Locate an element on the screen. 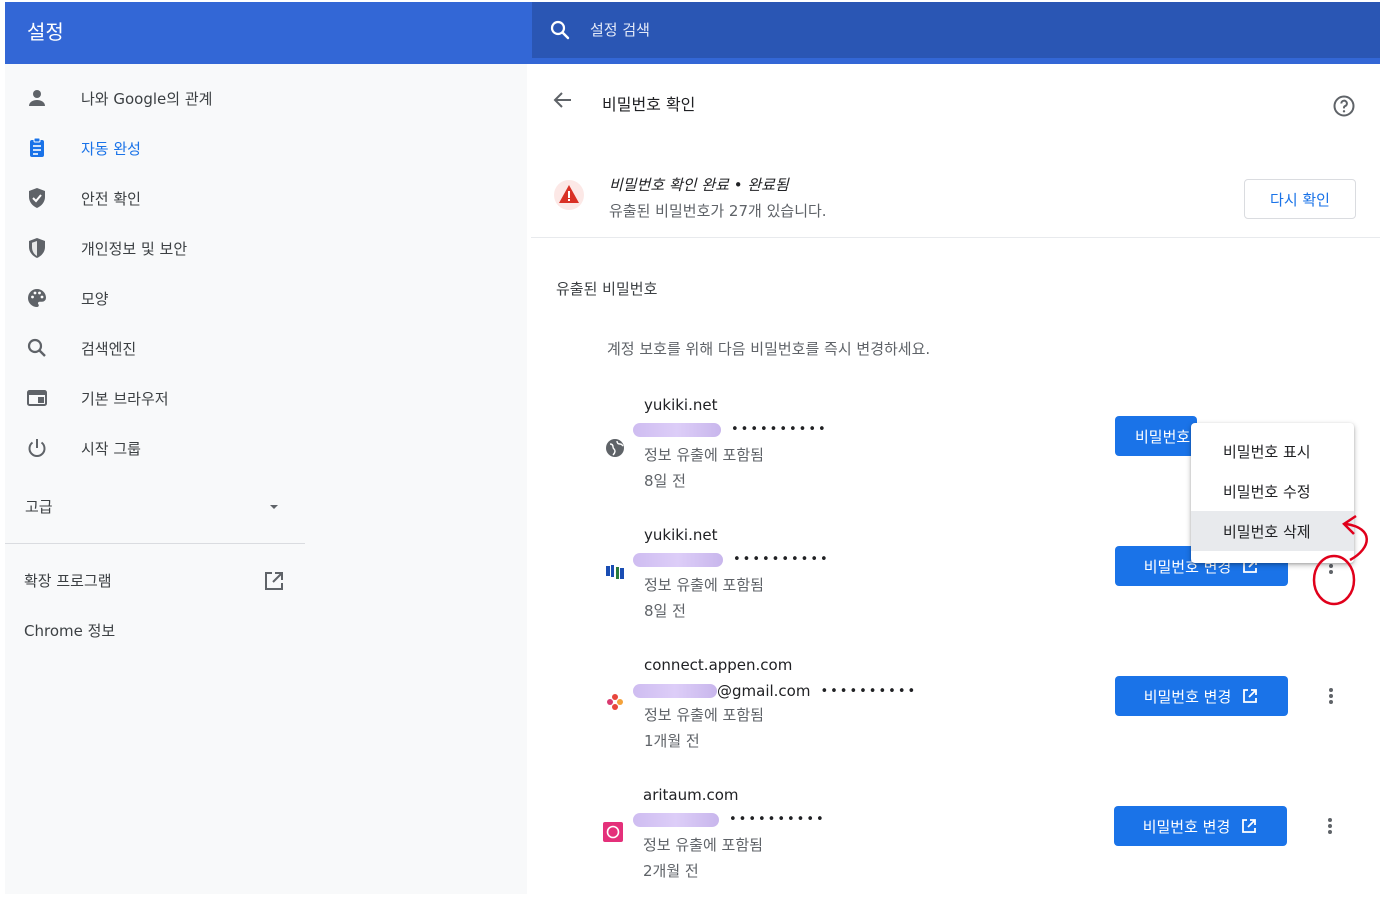 The width and height of the screenshot is (1382, 900). site-favicon-icon is located at coordinates (615, 572).